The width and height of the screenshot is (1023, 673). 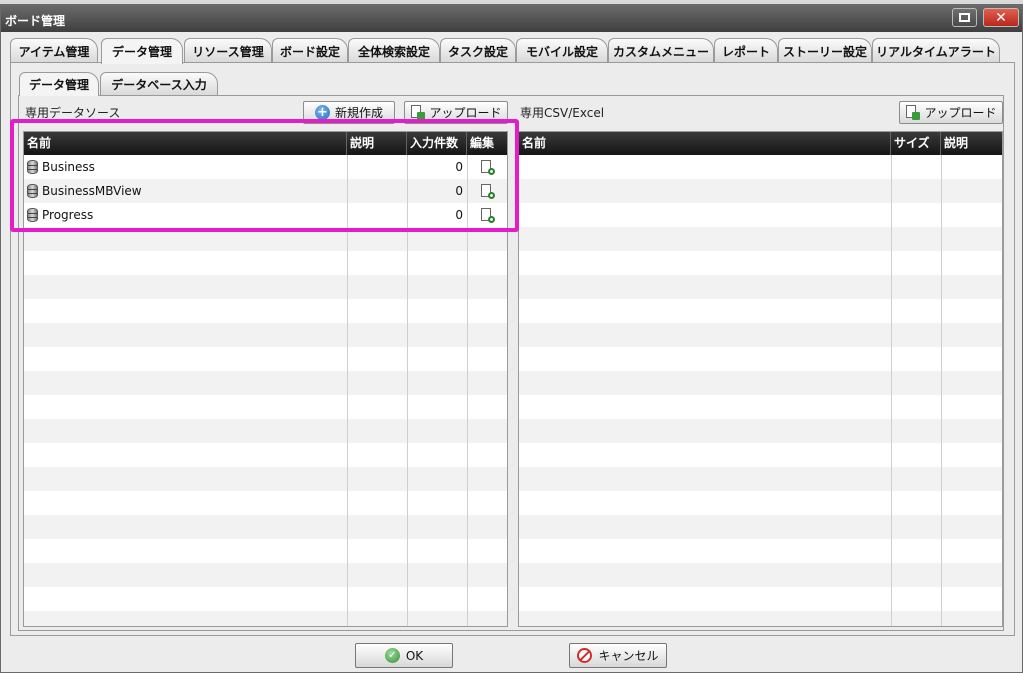 What do you see at coordinates (68, 167) in the screenshot?
I see `row-name: Business` at bounding box center [68, 167].